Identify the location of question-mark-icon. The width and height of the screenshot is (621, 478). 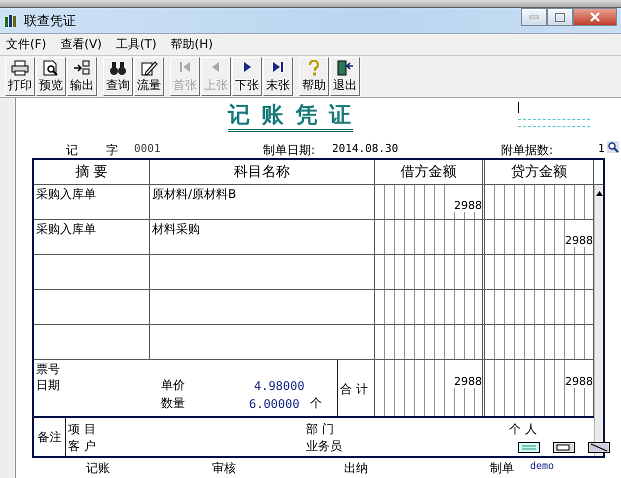
(314, 68).